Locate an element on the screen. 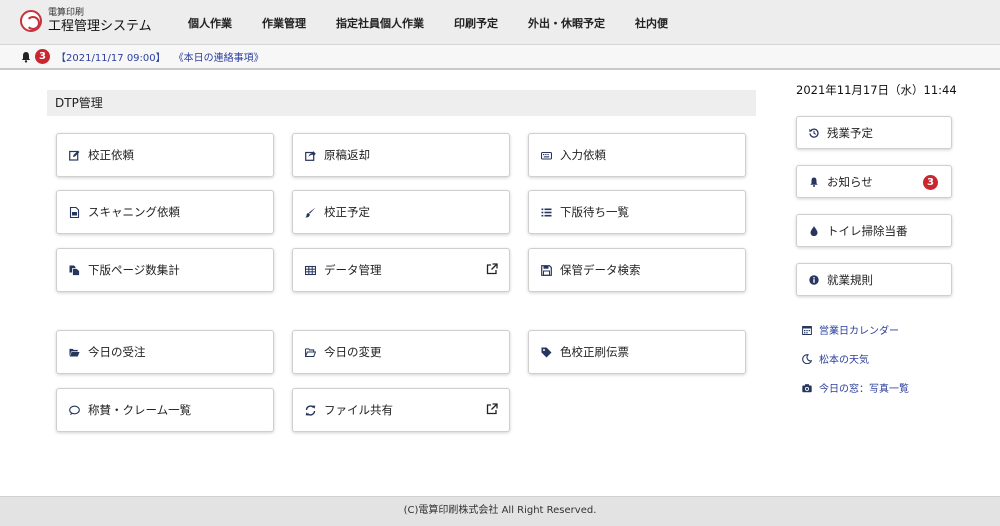 This screenshot has height=526, width=1000. logo-mark-icon is located at coordinates (31, 21).